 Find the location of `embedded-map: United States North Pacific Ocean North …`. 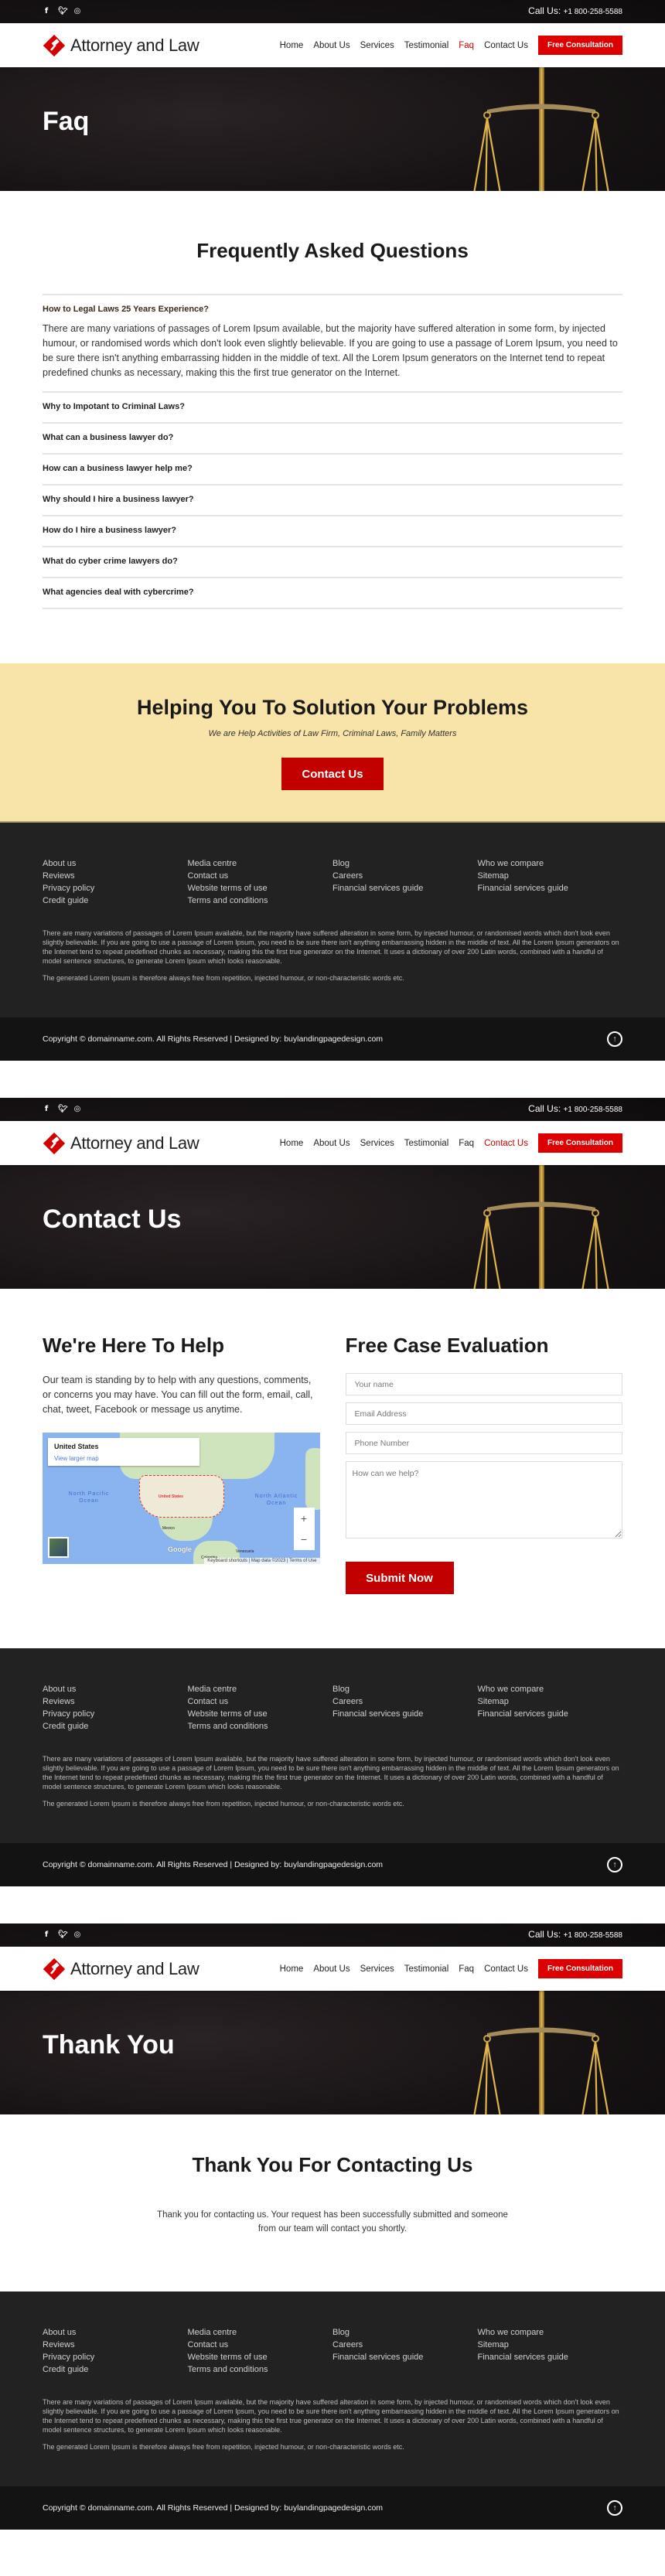

embedded-map: United States North Pacific Ocean North … is located at coordinates (181, 1498).